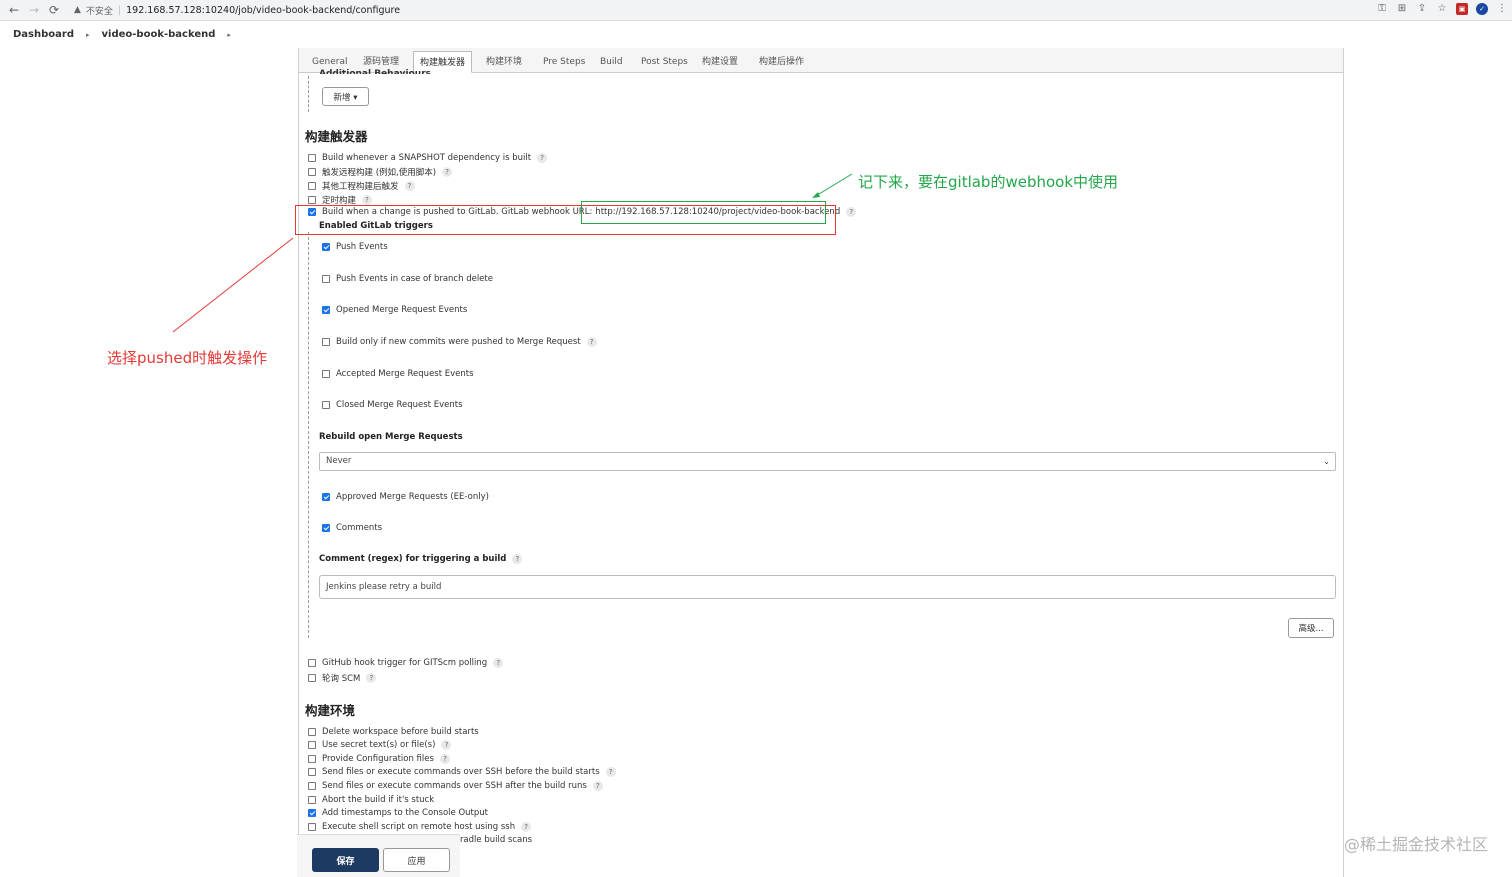  What do you see at coordinates (611, 62) in the screenshot?
I see `tab-build: Build` at bounding box center [611, 62].